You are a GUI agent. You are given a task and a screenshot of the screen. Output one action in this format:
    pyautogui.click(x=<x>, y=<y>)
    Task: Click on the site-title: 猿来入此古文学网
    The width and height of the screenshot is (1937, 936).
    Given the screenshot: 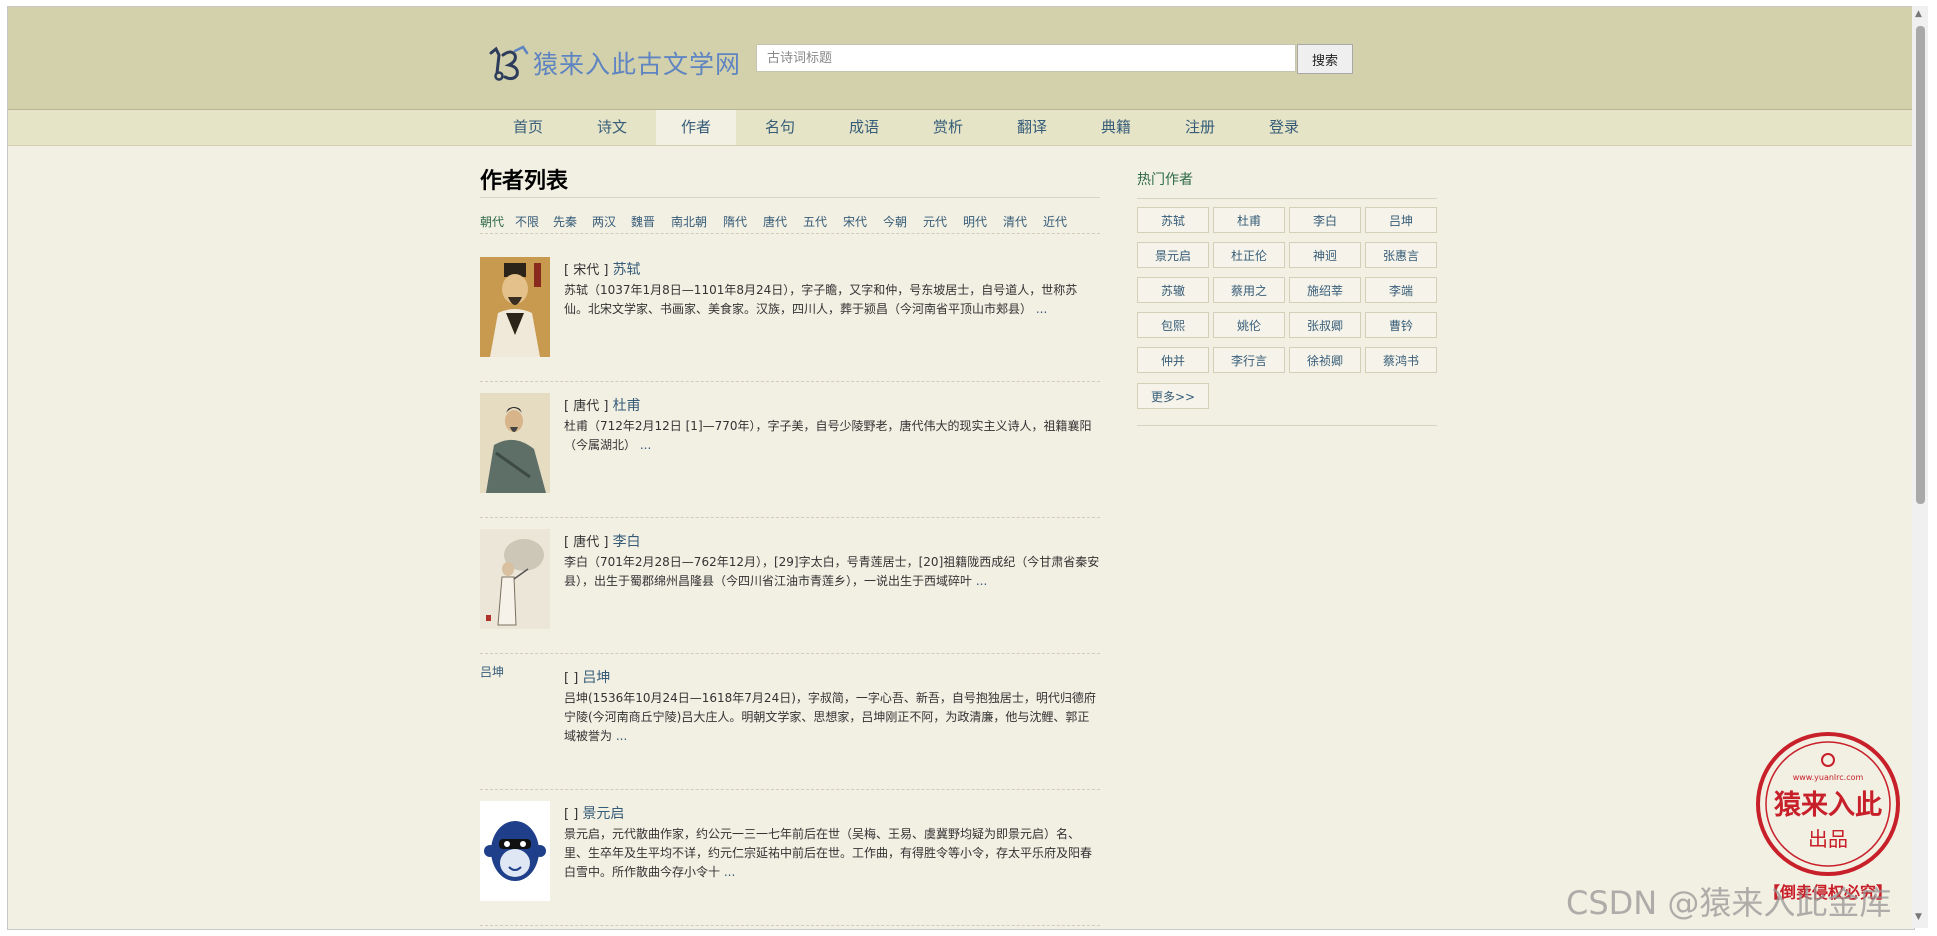 What is the action you would take?
    pyautogui.click(x=637, y=64)
    